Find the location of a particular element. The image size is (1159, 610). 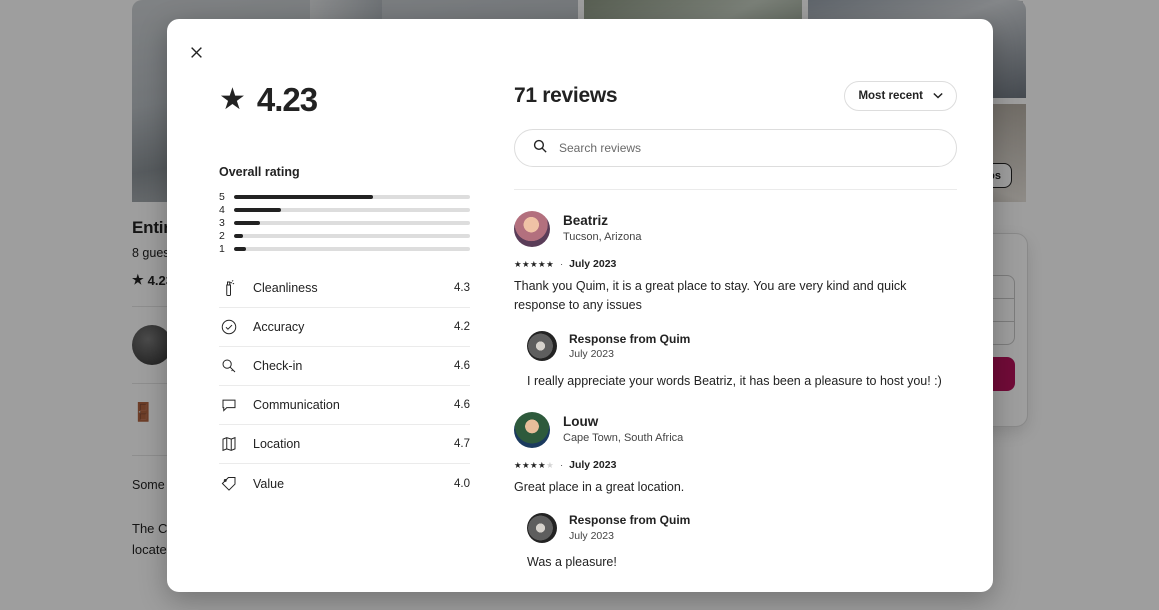

distribution-row-5: 5 is located at coordinates (344, 196).